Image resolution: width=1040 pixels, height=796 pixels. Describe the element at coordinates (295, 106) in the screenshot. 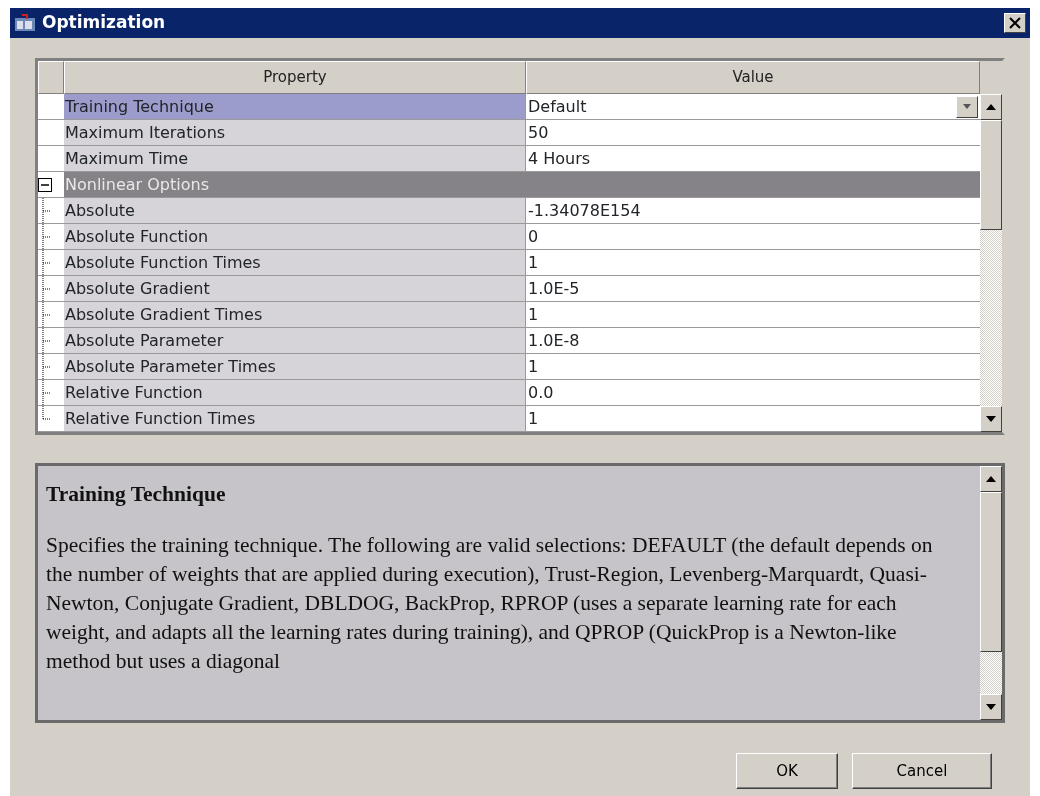

I see `property-name: Training Technique` at that location.